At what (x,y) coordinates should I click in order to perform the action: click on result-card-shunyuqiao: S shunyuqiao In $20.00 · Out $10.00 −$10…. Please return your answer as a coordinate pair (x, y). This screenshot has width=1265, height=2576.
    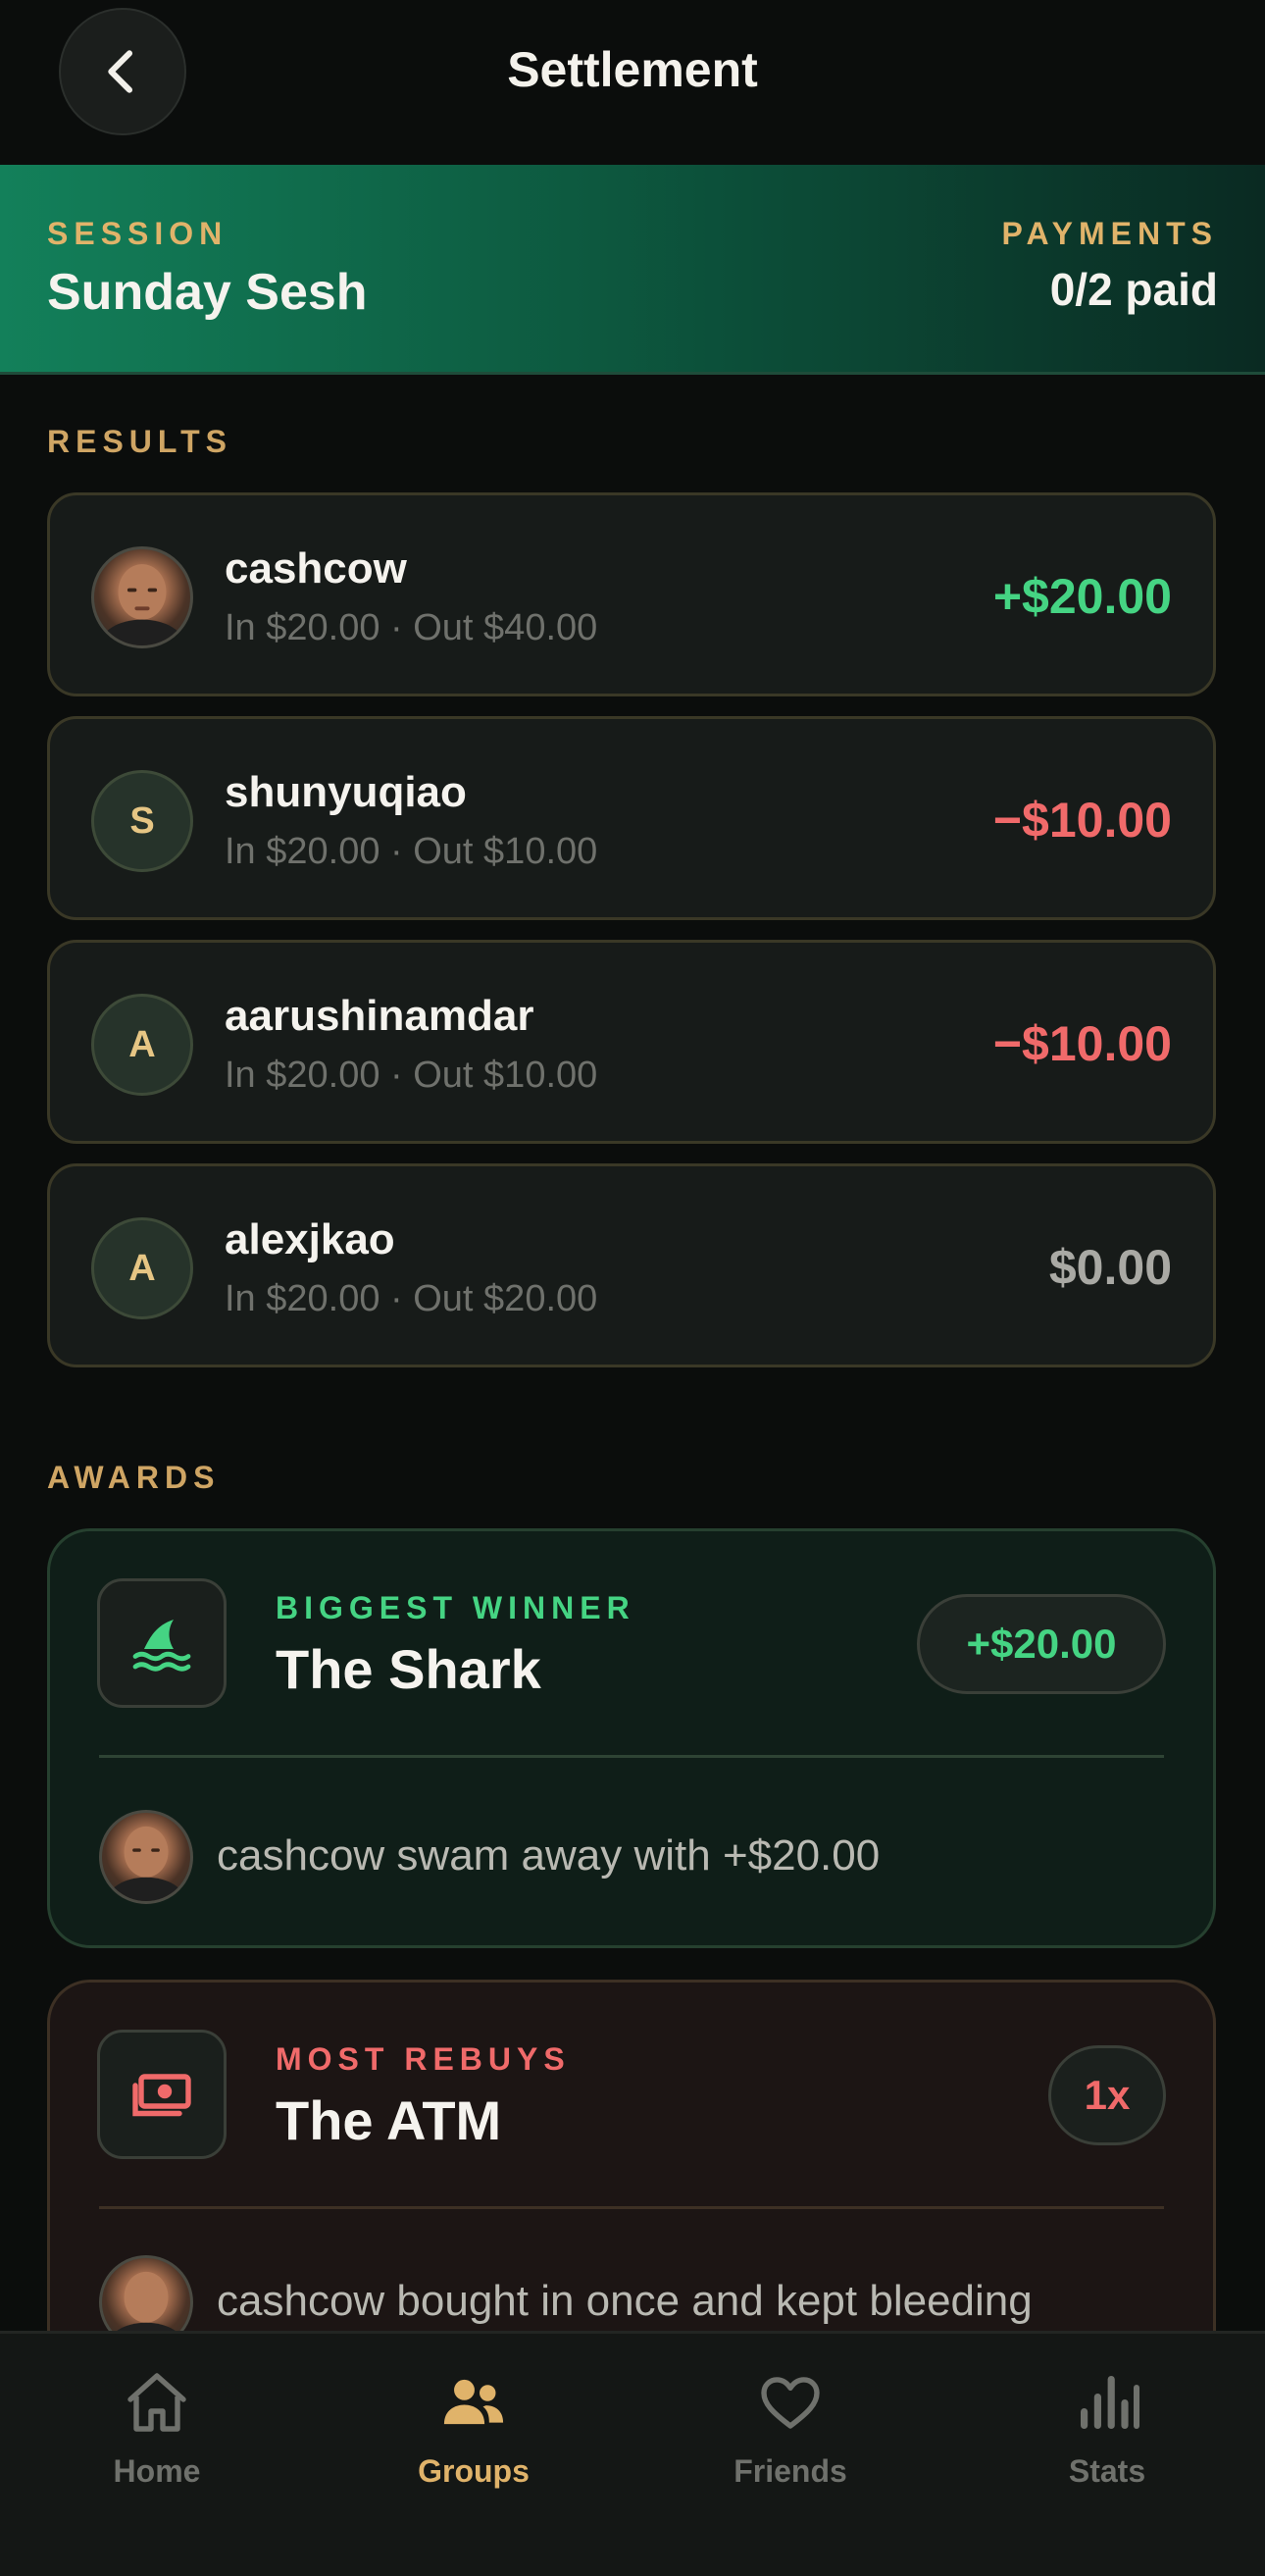
    Looking at the image, I should click on (631, 818).